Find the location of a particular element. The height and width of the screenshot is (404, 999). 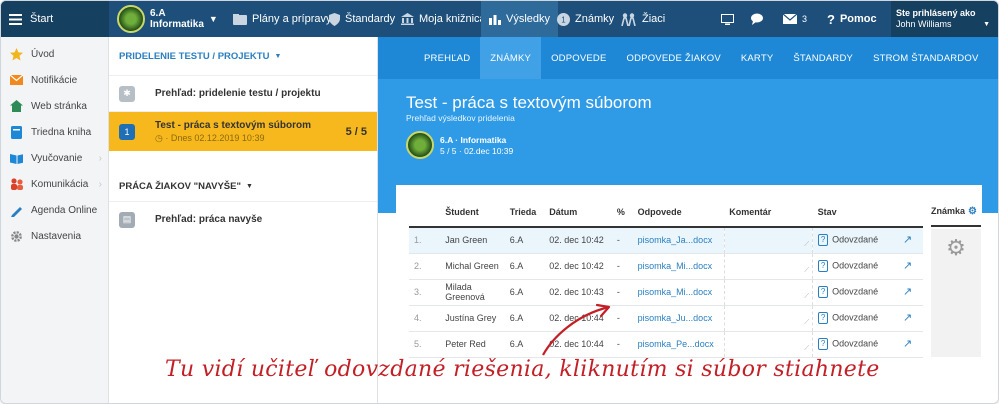

sidebar-item-label: Nastavenia is located at coordinates (56, 236).